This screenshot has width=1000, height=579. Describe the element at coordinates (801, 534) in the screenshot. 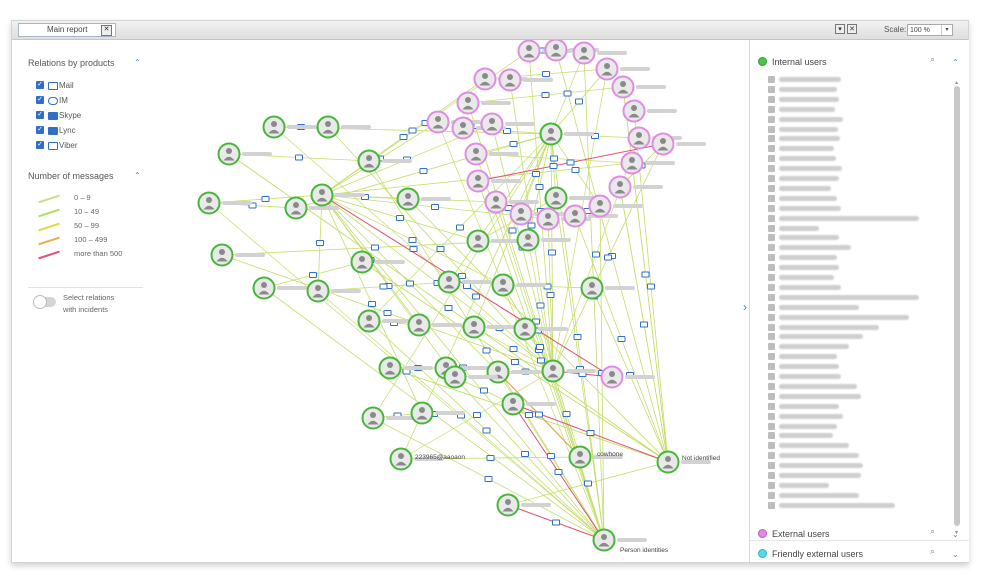

I see `external-users-title: External users` at that location.